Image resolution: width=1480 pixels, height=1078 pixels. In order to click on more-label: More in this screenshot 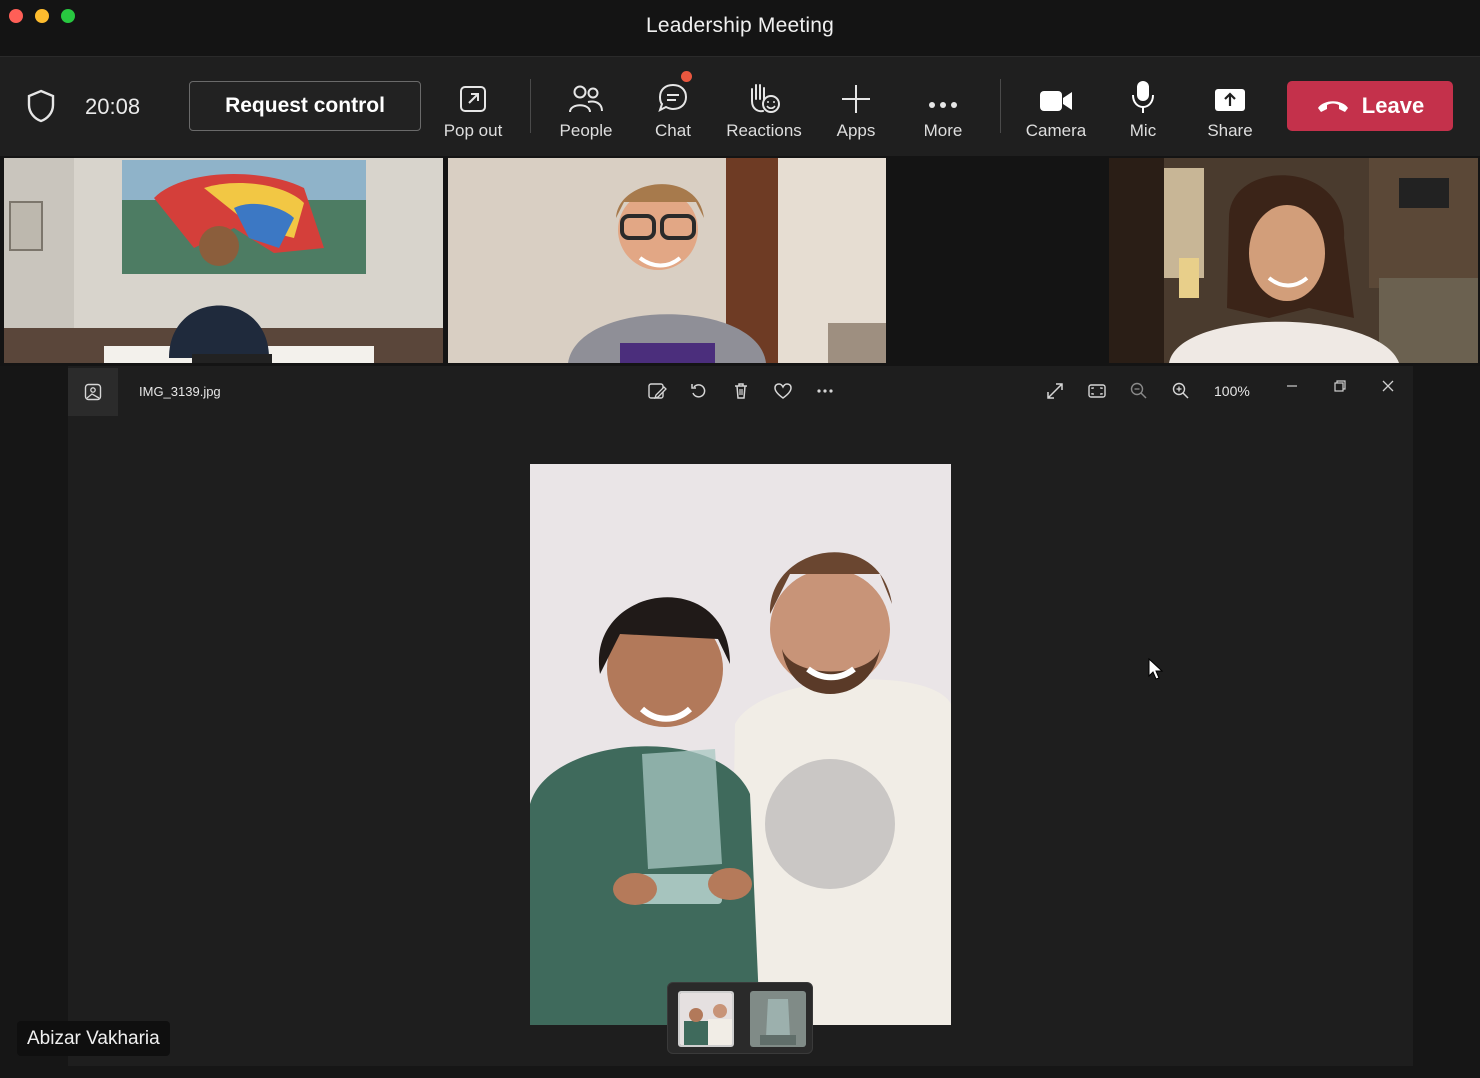, I will do `click(943, 130)`.